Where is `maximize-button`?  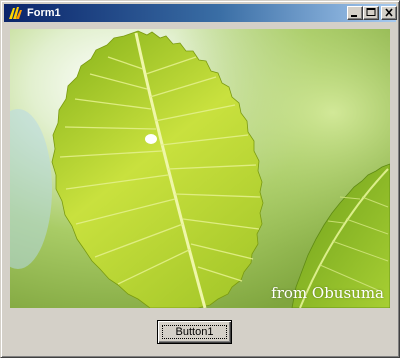 maximize-button is located at coordinates (371, 13).